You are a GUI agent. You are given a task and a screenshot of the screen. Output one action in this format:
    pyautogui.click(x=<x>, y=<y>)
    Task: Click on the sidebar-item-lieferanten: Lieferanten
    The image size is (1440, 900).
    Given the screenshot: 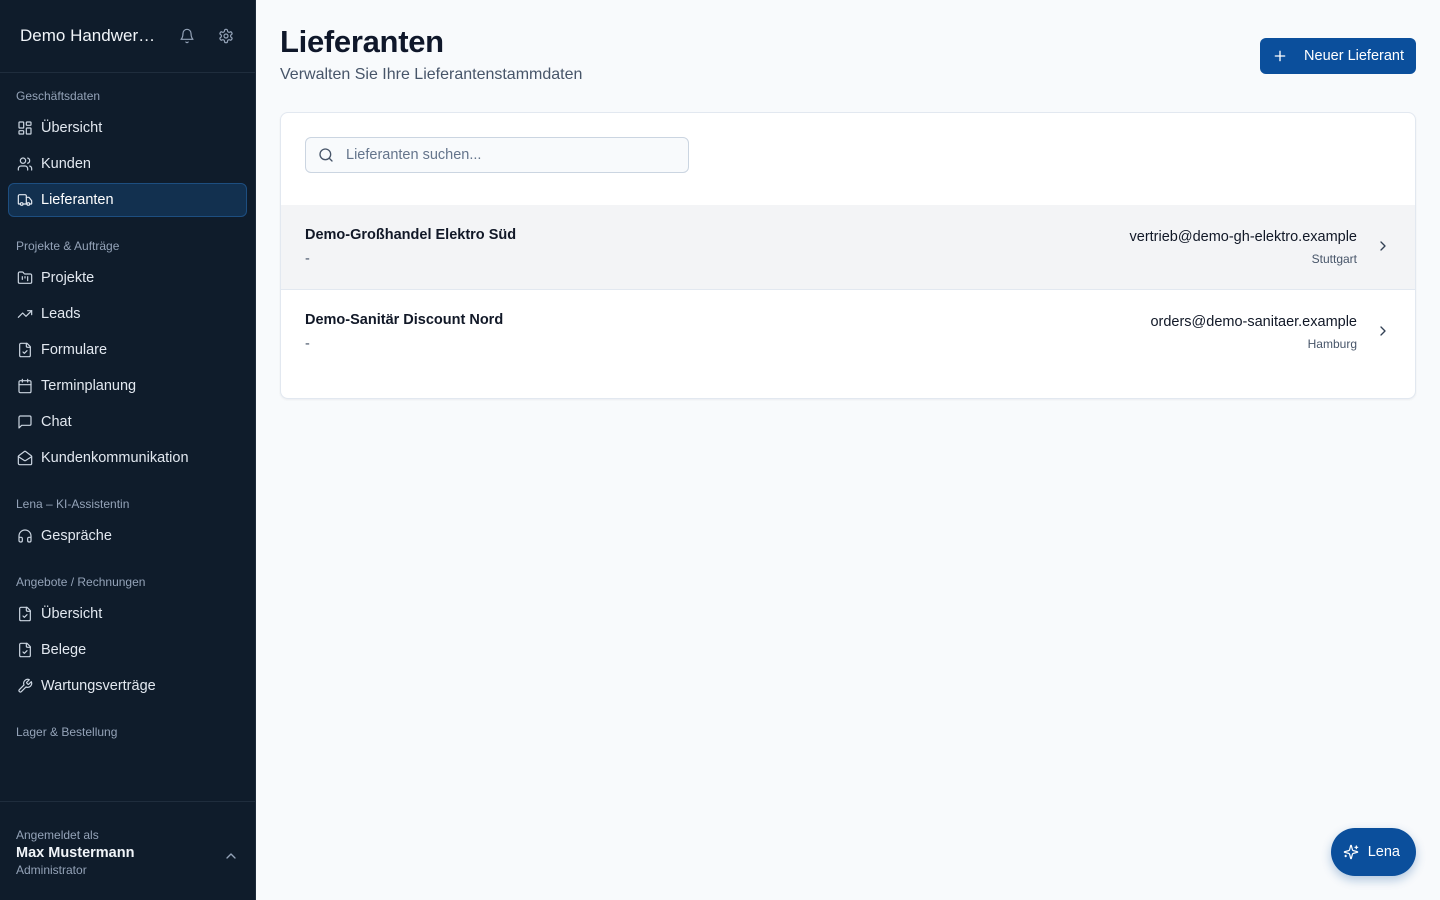 What is the action you would take?
    pyautogui.click(x=127, y=200)
    